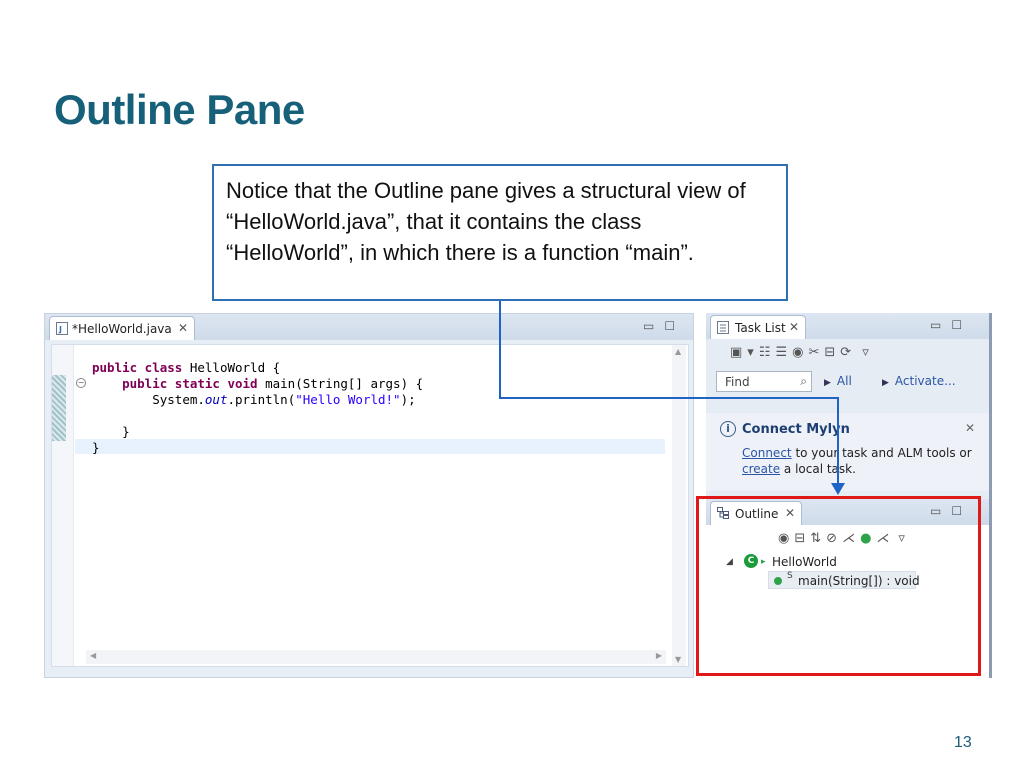 The height and width of the screenshot is (768, 1024). I want to click on callout-connector, so click(672, 398).